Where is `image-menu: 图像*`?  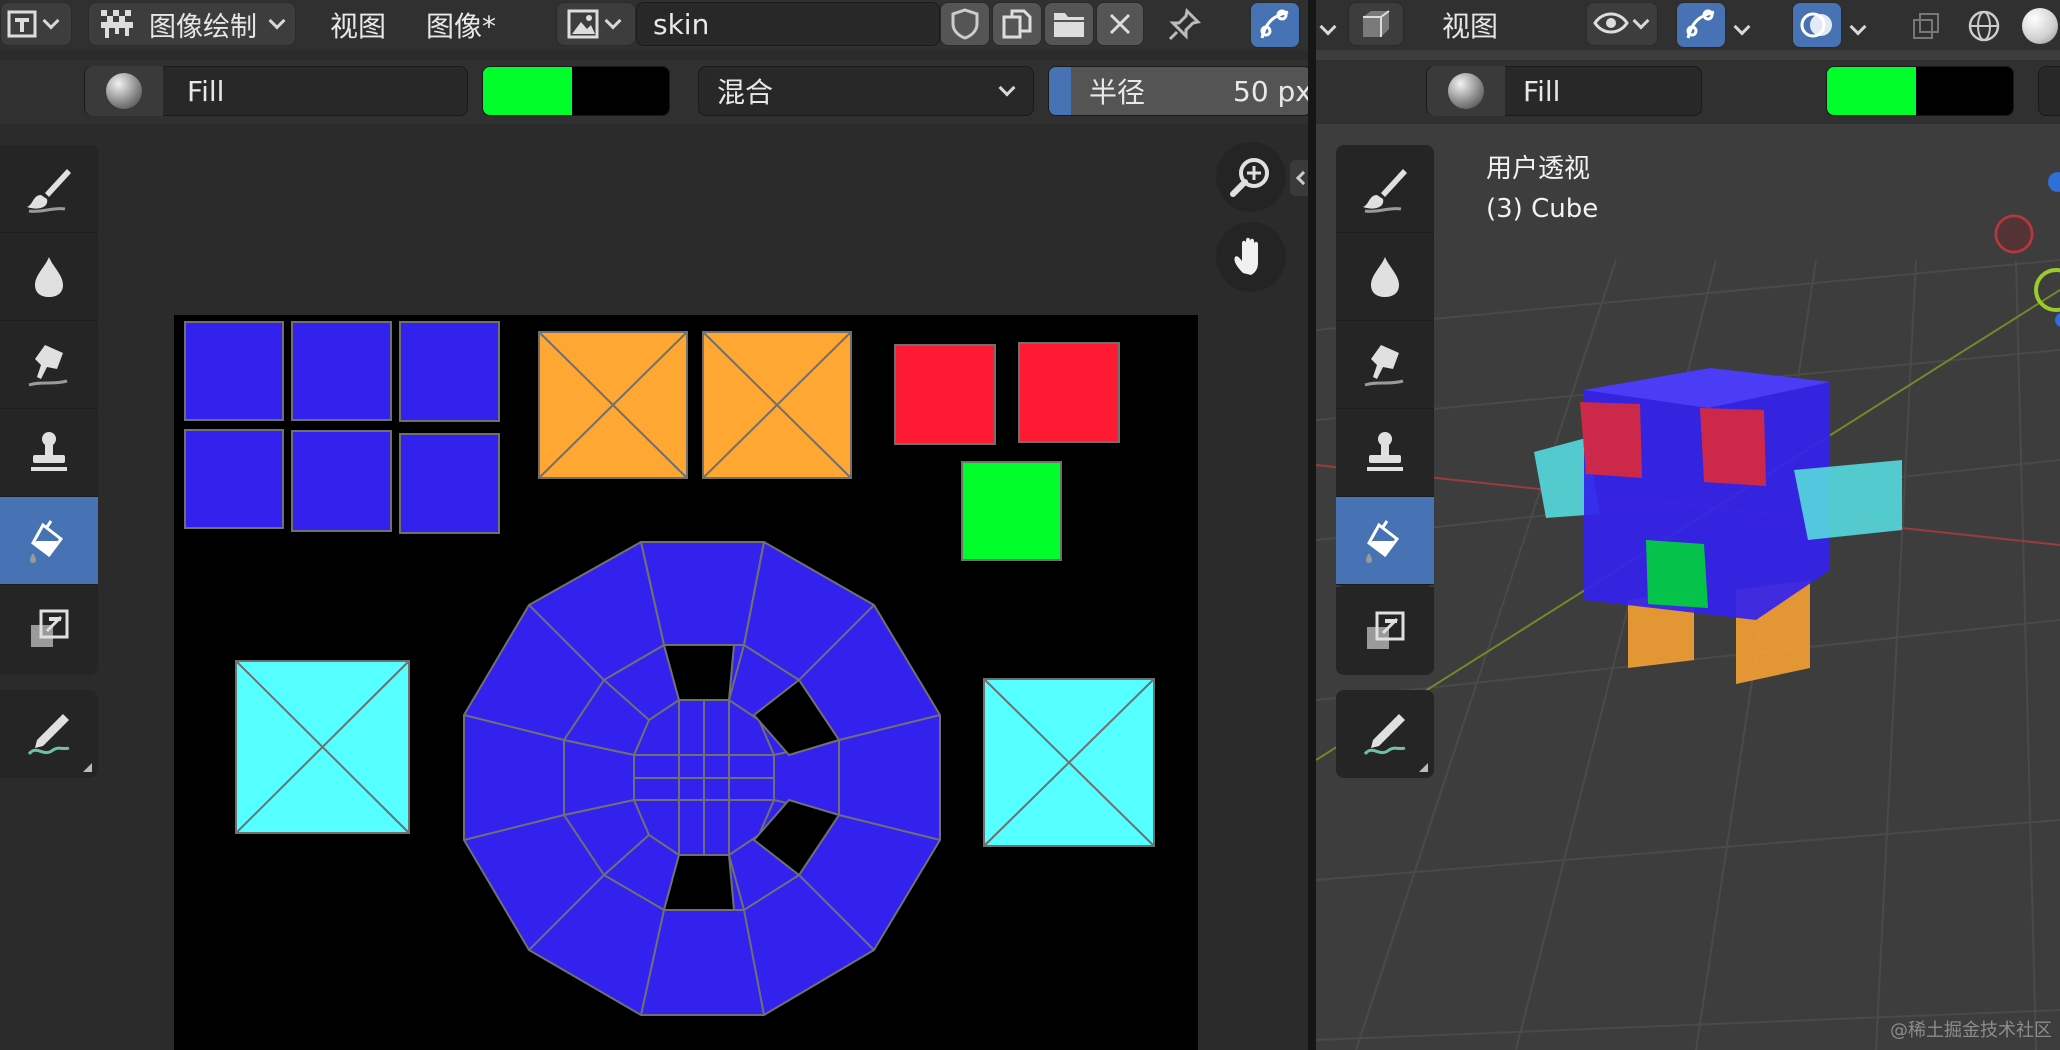 image-menu: 图像* is located at coordinates (461, 25).